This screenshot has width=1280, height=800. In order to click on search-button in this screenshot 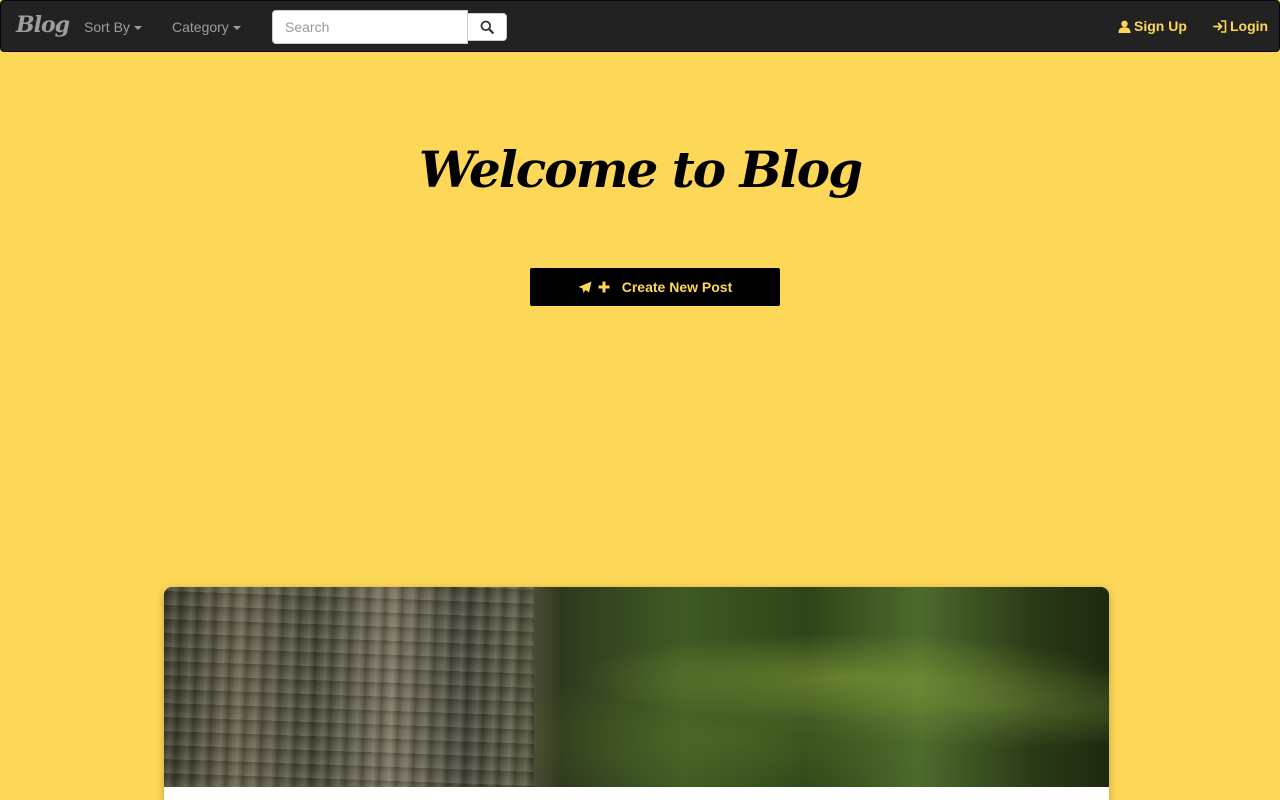, I will do `click(487, 27)`.